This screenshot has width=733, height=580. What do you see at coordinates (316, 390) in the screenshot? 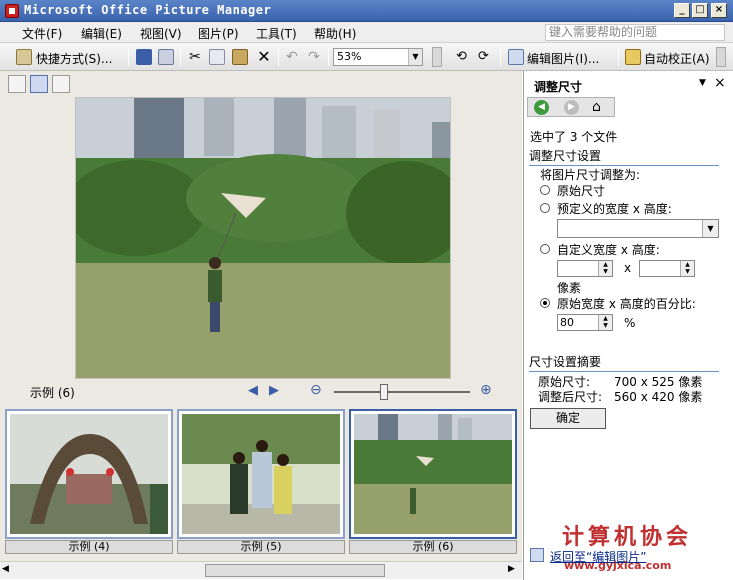
I see `zoom-out-icon: ⊖` at bounding box center [316, 390].